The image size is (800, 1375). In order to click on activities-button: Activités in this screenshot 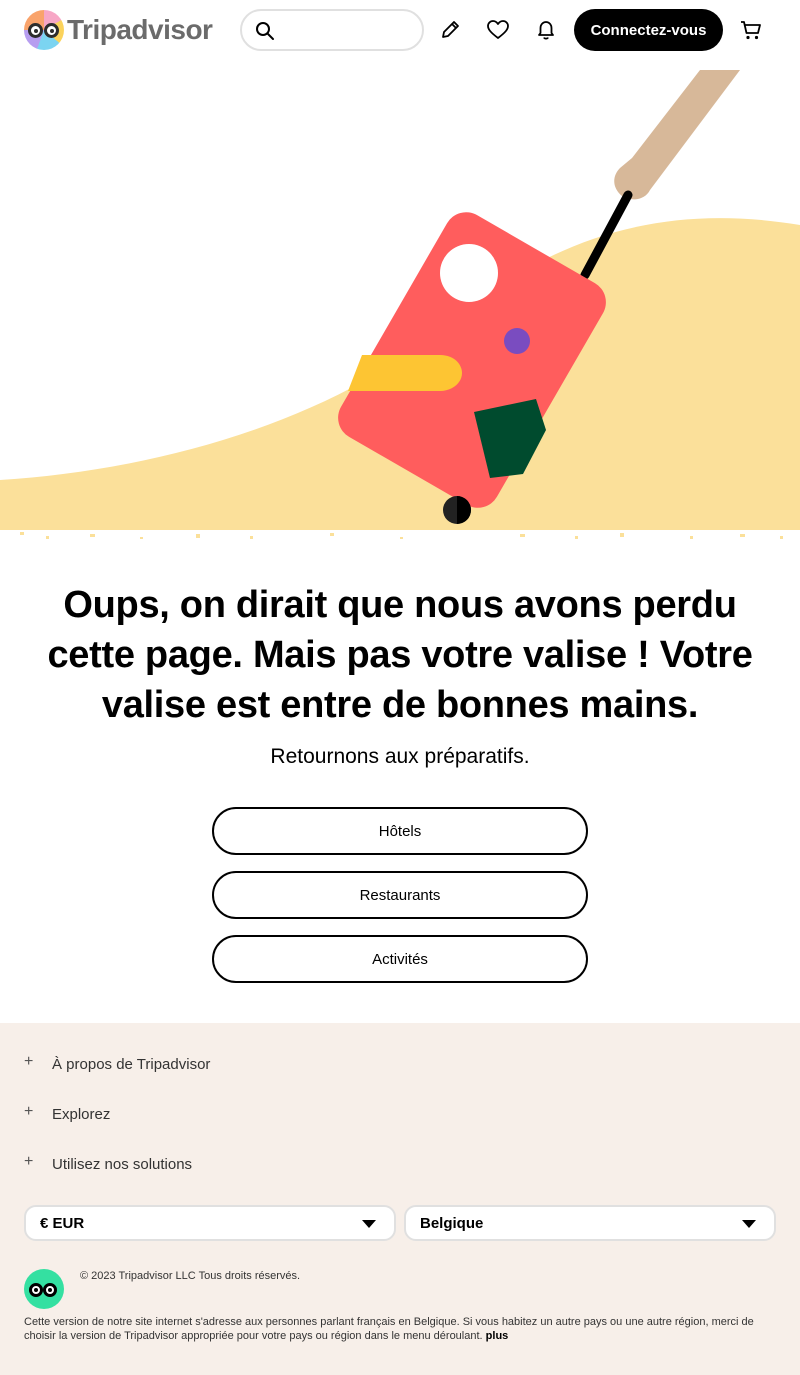, I will do `click(400, 959)`.